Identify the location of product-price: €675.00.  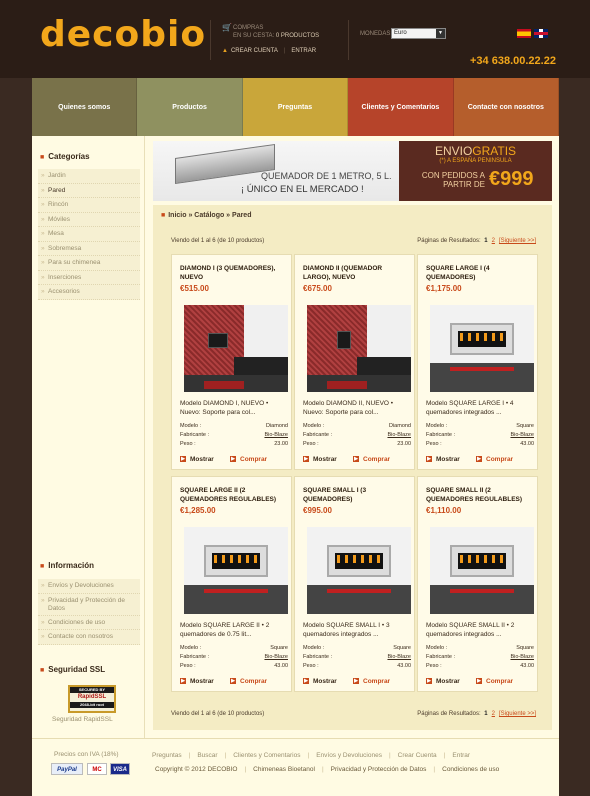
(317, 288).